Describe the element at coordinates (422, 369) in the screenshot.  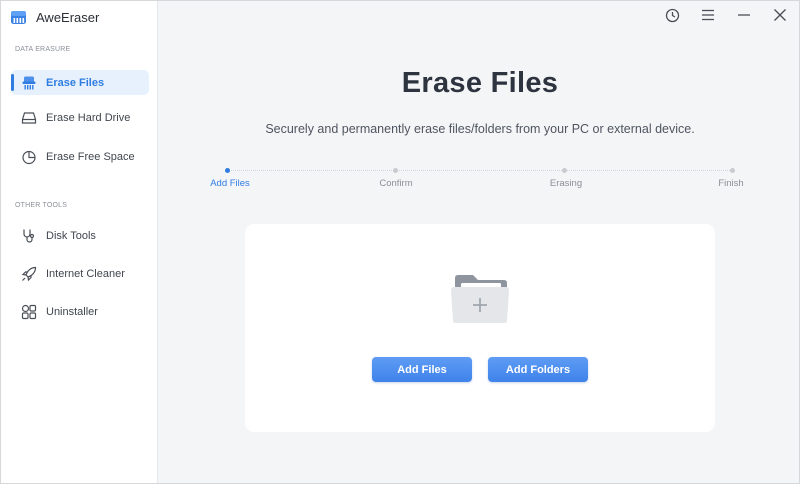
I see `add-files-button: Add Files` at that location.